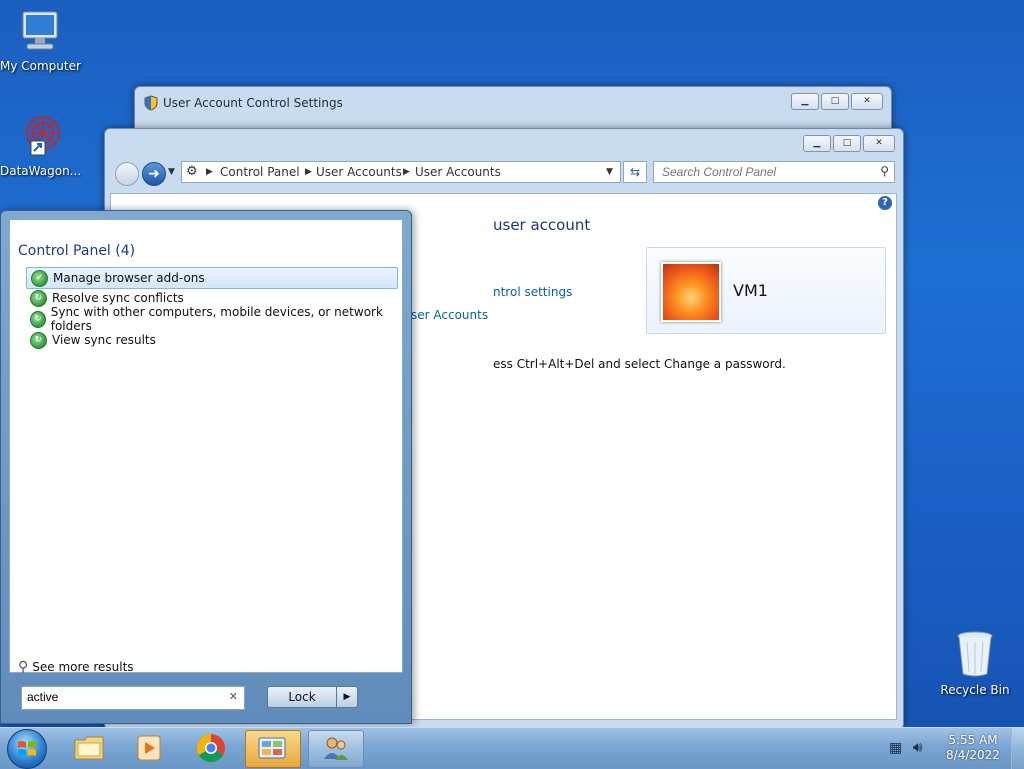  I want to click on taskbar: ▦ 🔊︎ 5:55 AM 8/4/2022, so click(512, 748).